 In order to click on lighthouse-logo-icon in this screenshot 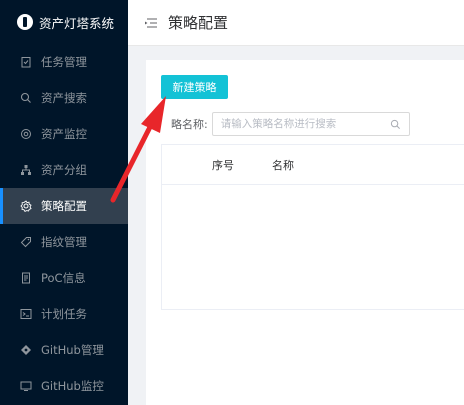, I will do `click(25, 22)`.